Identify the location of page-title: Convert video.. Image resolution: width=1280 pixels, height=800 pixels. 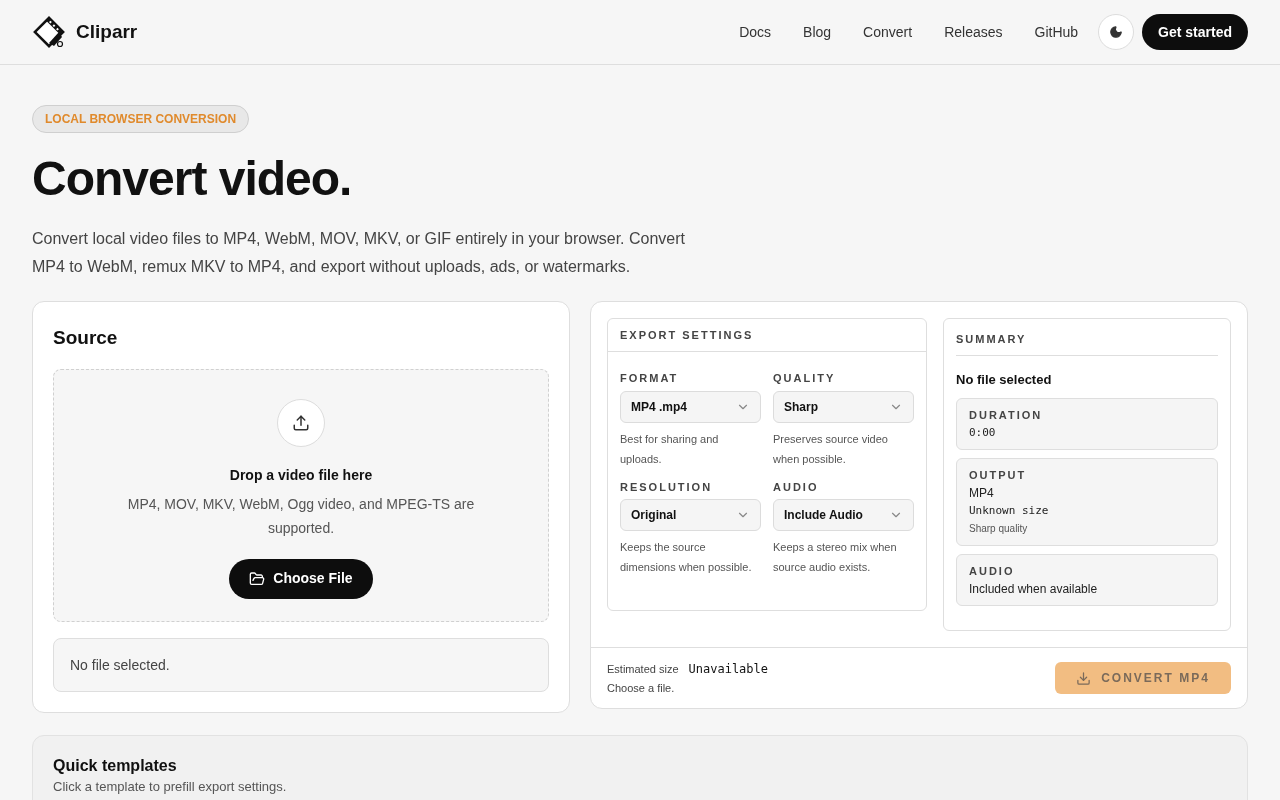
(192, 179).